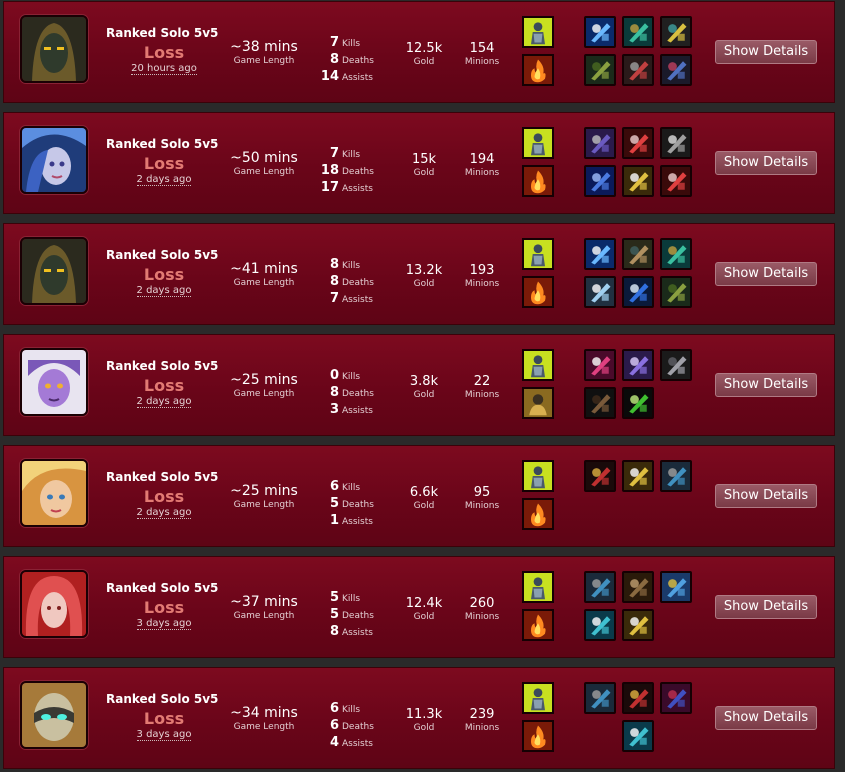 Image resolution: width=845 pixels, height=772 pixels. Describe the element at coordinates (482, 714) in the screenshot. I see `minions-value: 239` at that location.